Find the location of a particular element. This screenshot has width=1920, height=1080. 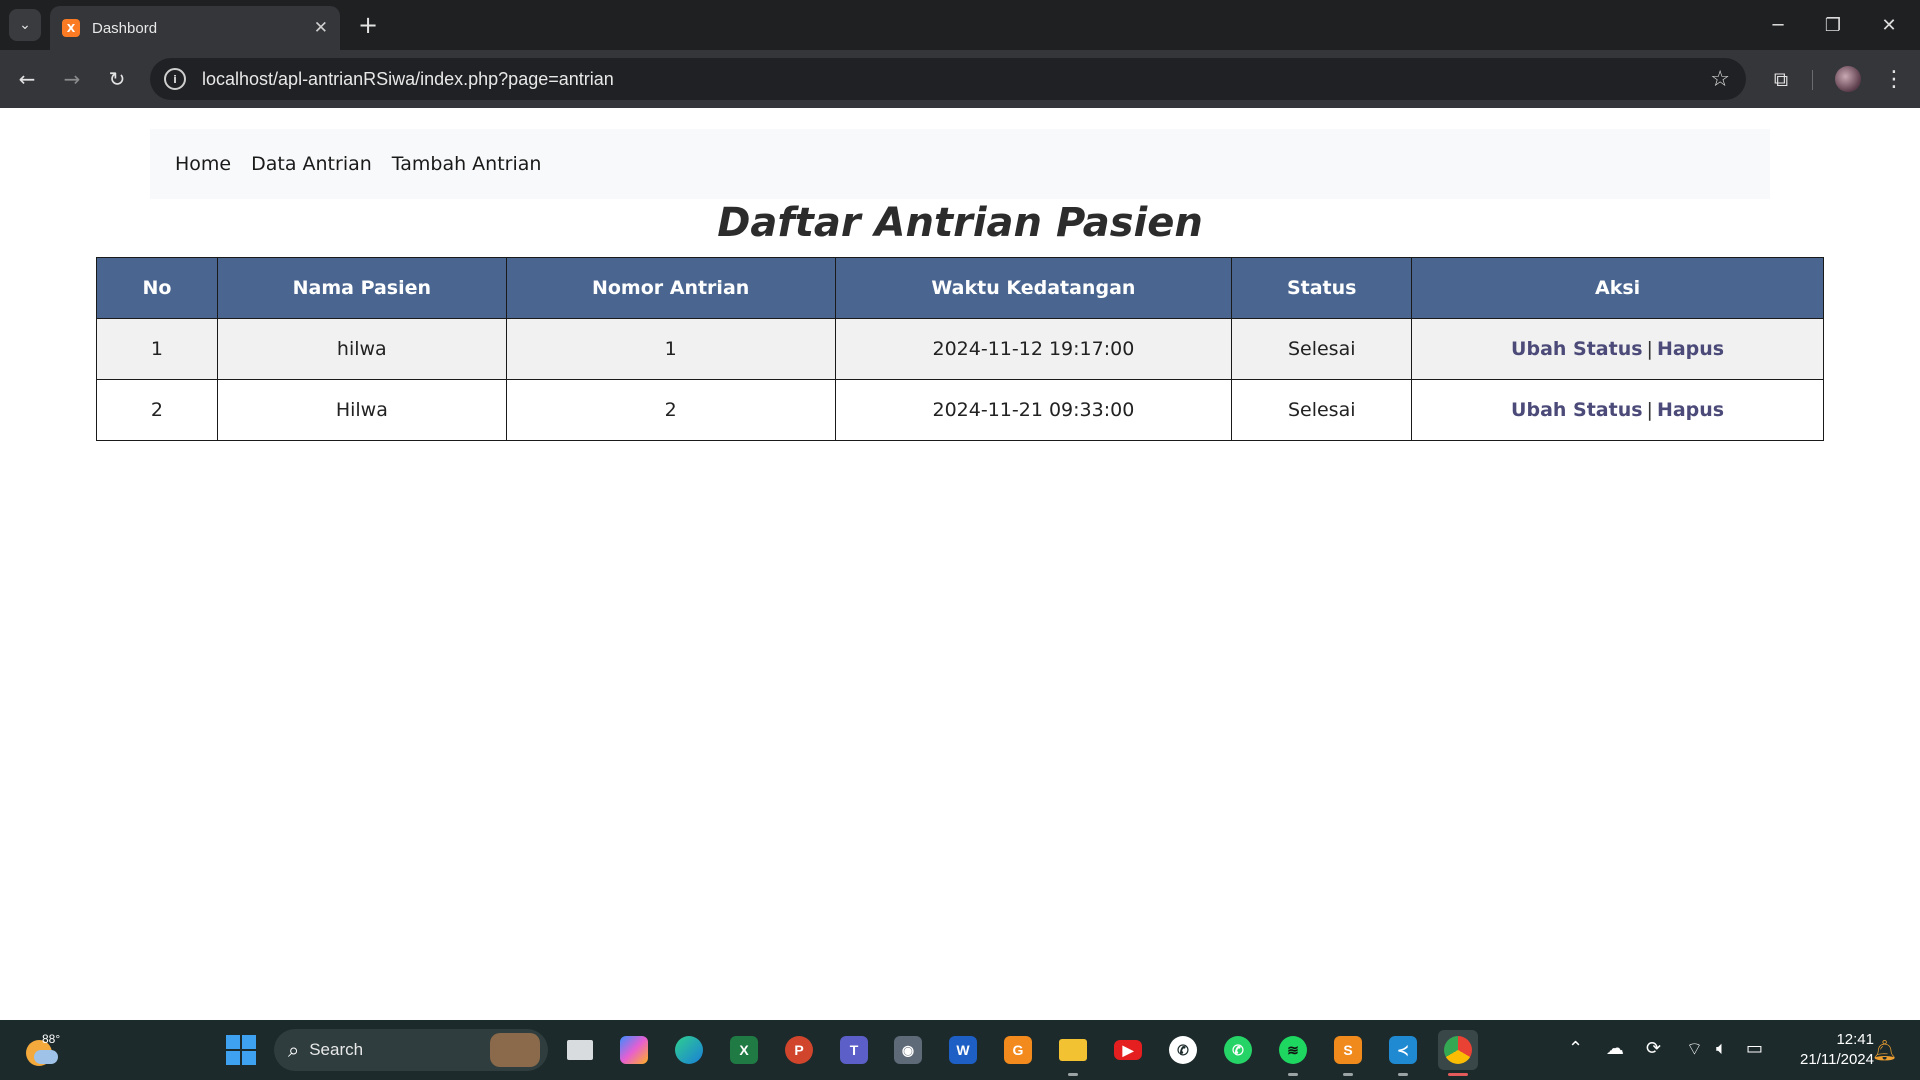

search-label: Search is located at coordinates (336, 1049).